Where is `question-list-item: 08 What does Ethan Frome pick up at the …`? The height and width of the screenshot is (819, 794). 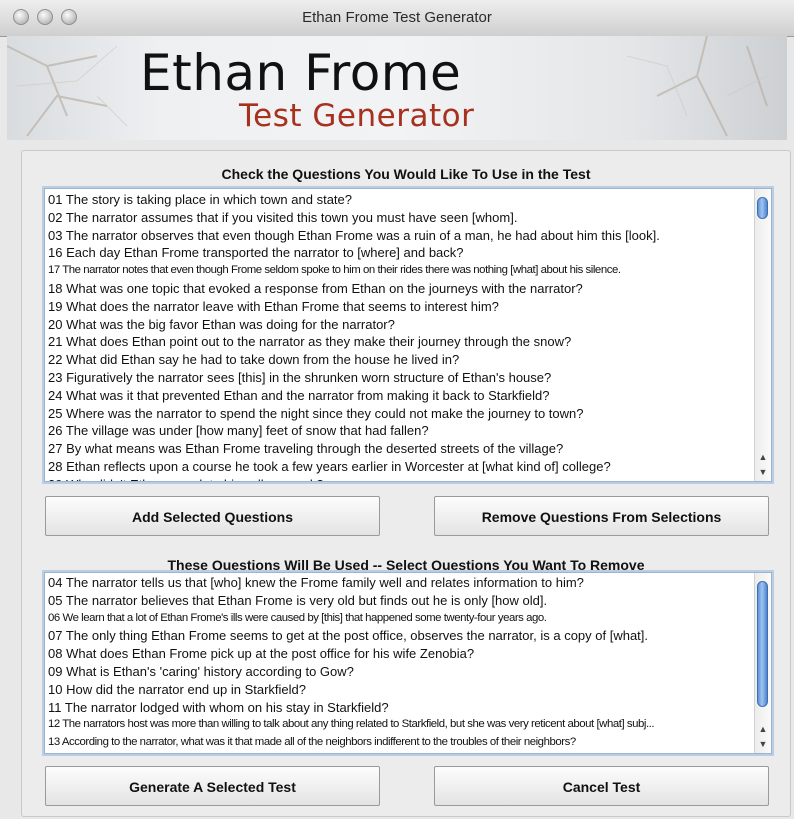 question-list-item: 08 What does Ethan Frome pick up at the … is located at coordinates (408, 654).